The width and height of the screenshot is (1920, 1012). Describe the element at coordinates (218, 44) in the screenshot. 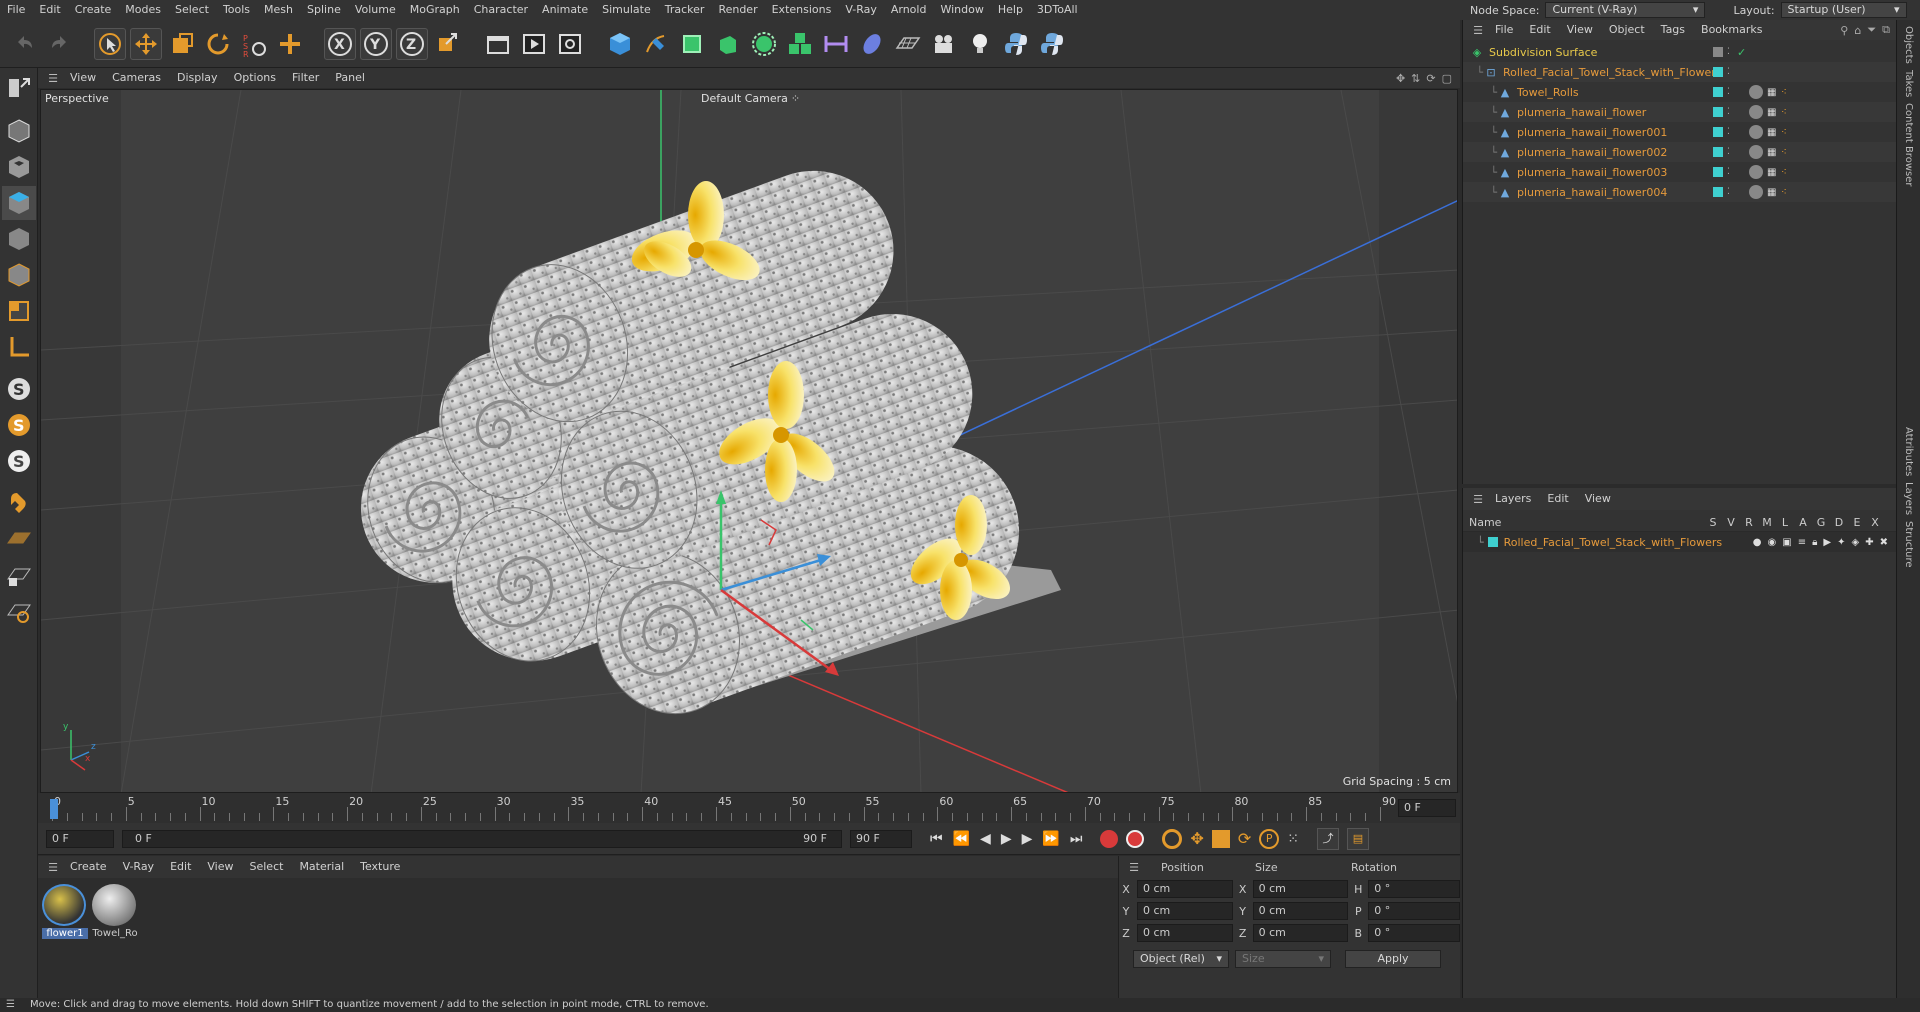

I see `rotate-tool-button` at that location.